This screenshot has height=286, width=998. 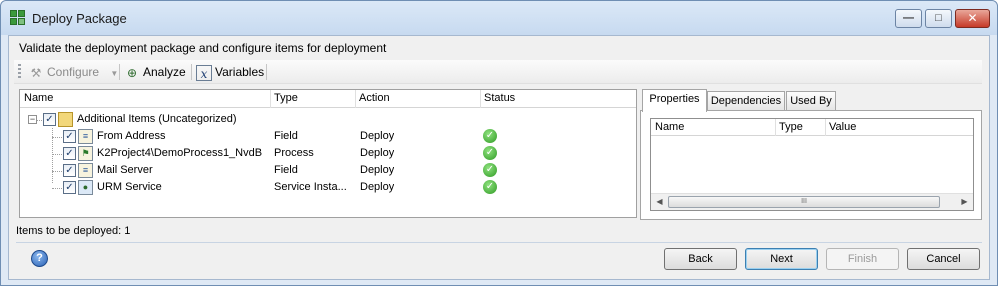 I want to click on scroll-right-icon: ▶, so click(x=964, y=202).